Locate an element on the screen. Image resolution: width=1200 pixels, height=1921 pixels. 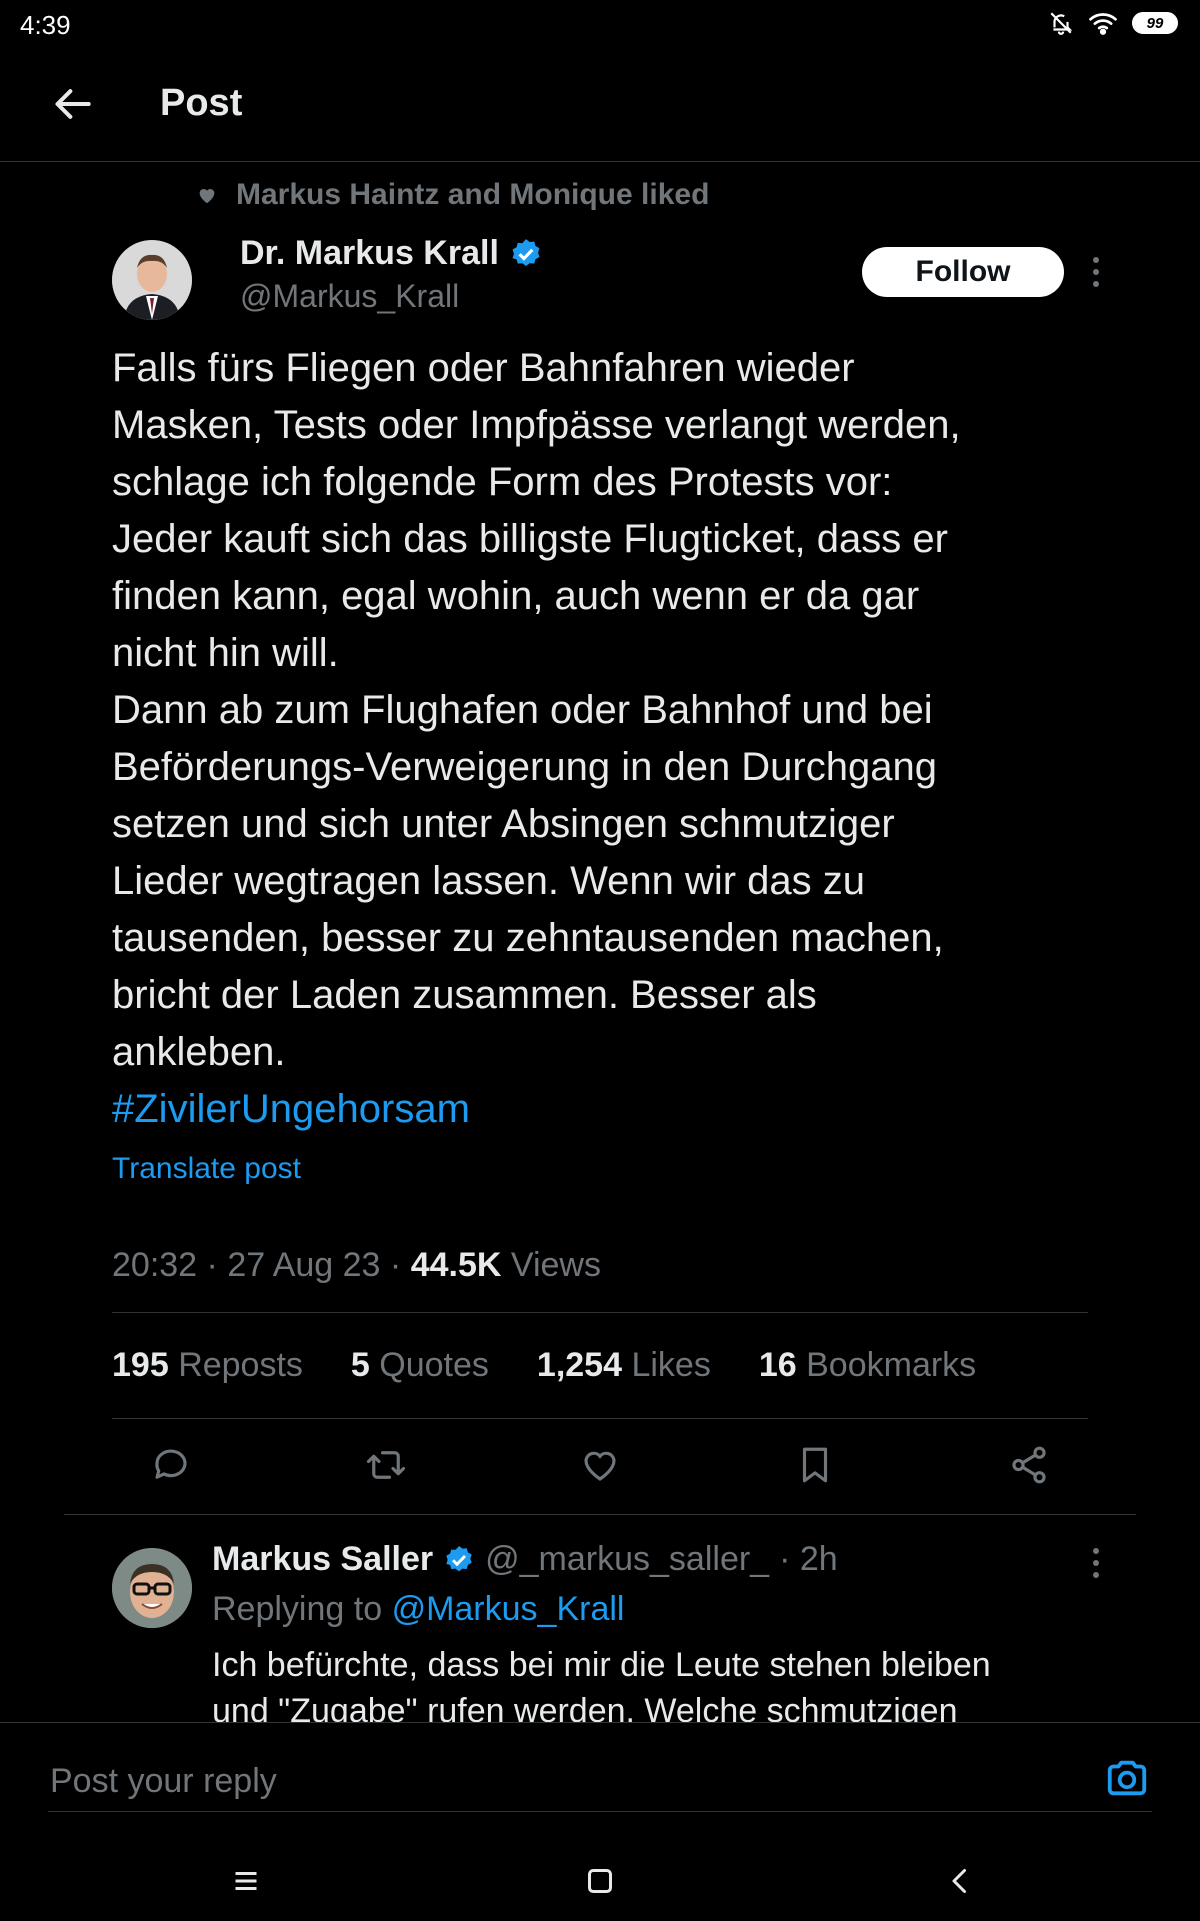
post-date: 27 Aug 23 is located at coordinates (303, 1265).